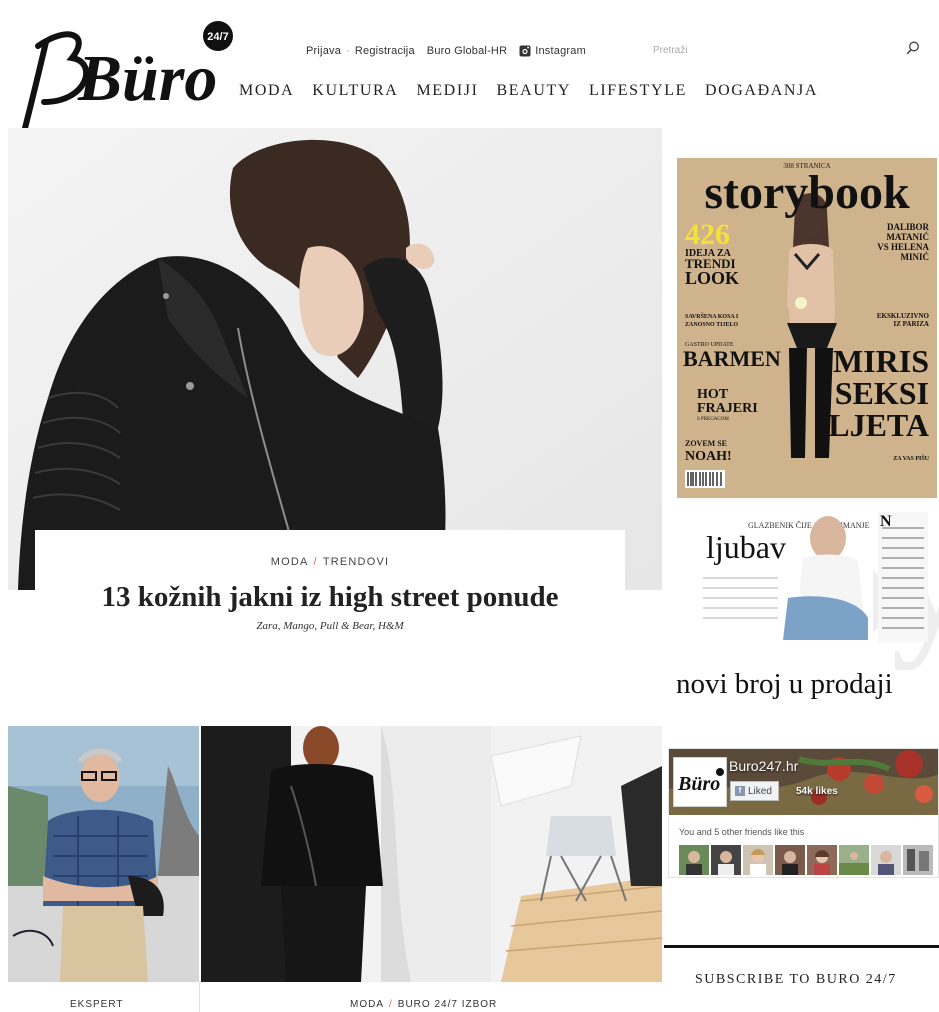  Describe the element at coordinates (266, 91) in the screenshot. I see `nav-item-moda: MODA` at that location.